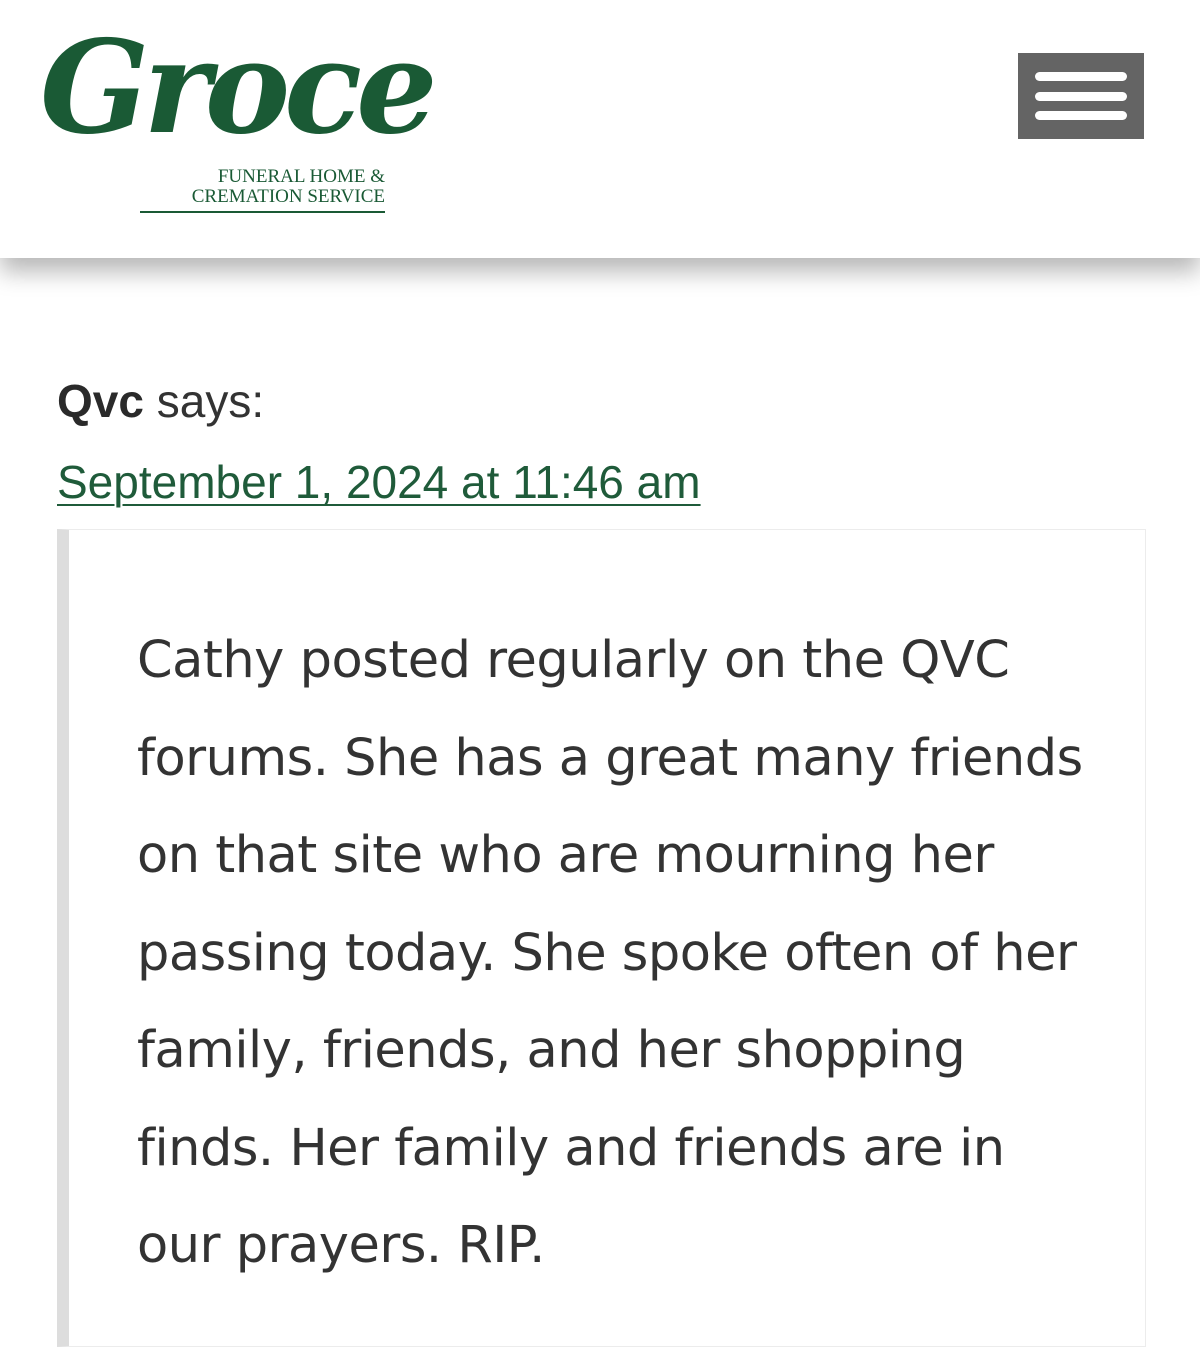 This screenshot has width=1200, height=1366. What do you see at coordinates (602, 401) in the screenshot?
I see `comment-author-line: Qvc says:` at bounding box center [602, 401].